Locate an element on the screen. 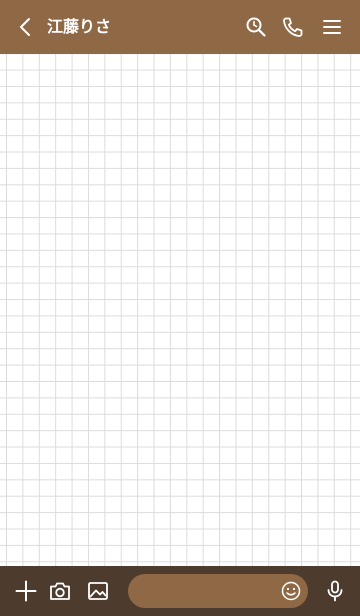 The width and height of the screenshot is (360, 616). chat-header: 江藤りさ is located at coordinates (180, 27).